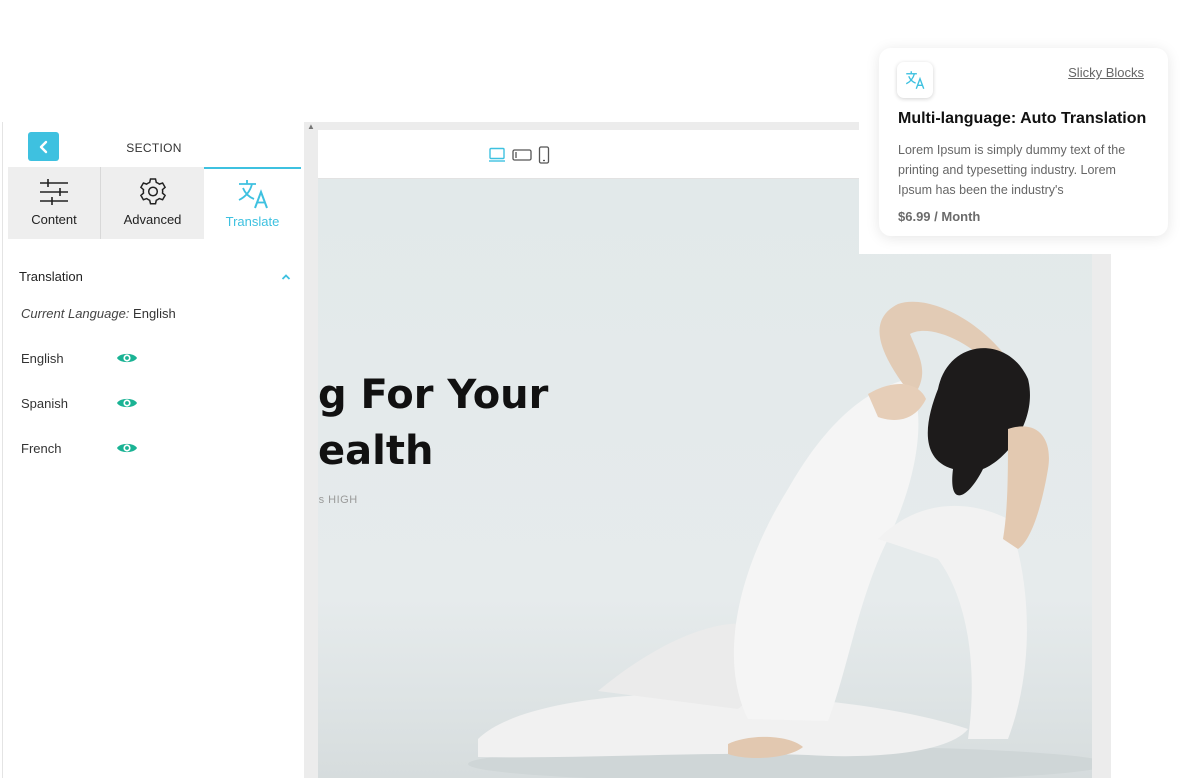 This screenshot has width=1200, height=778. What do you see at coordinates (54, 192) in the screenshot?
I see `sliders-icon` at bounding box center [54, 192].